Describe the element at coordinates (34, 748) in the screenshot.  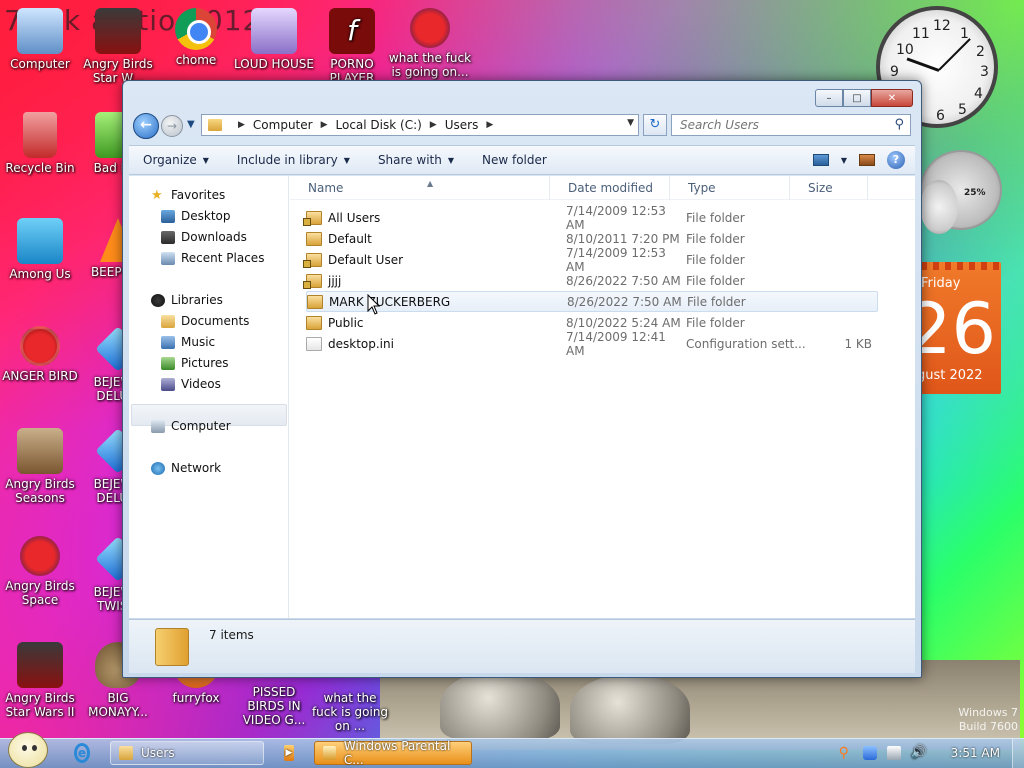
I see `start-orb-eye-icon` at that location.